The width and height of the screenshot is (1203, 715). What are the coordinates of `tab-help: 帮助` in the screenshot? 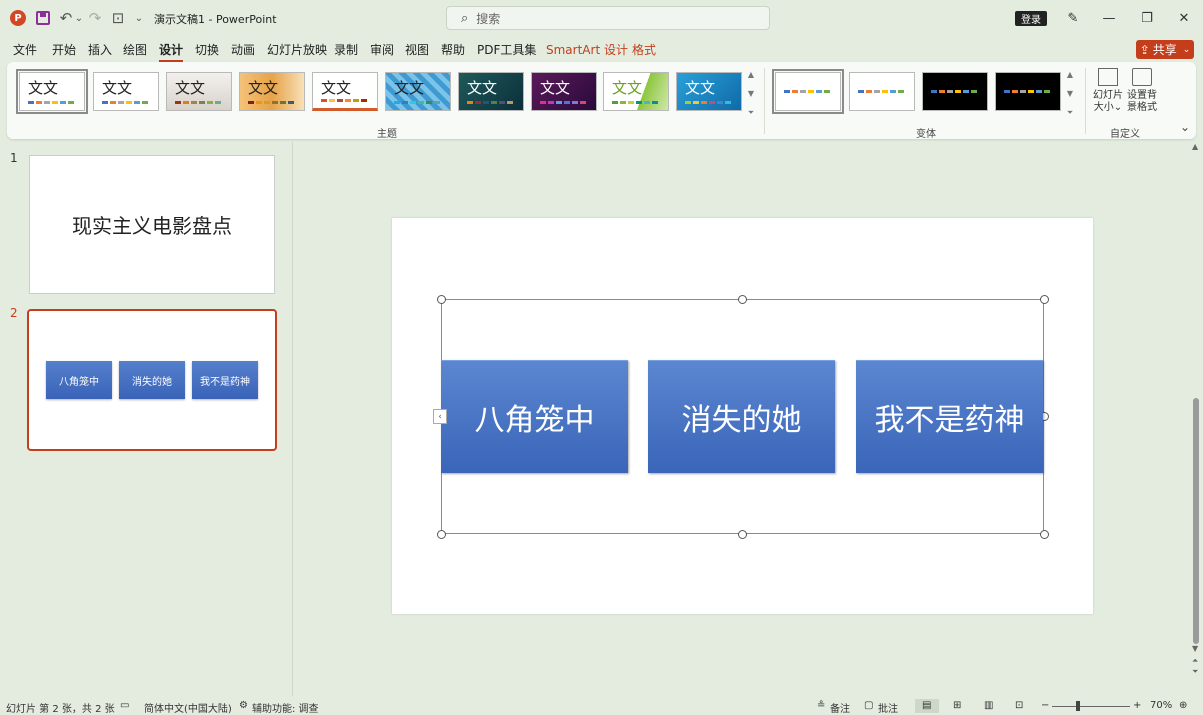 It's located at (453, 49).